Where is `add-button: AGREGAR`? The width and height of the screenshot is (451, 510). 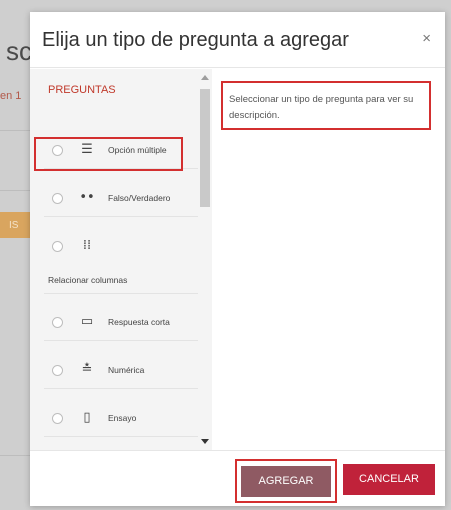 add-button: AGREGAR is located at coordinates (286, 481).